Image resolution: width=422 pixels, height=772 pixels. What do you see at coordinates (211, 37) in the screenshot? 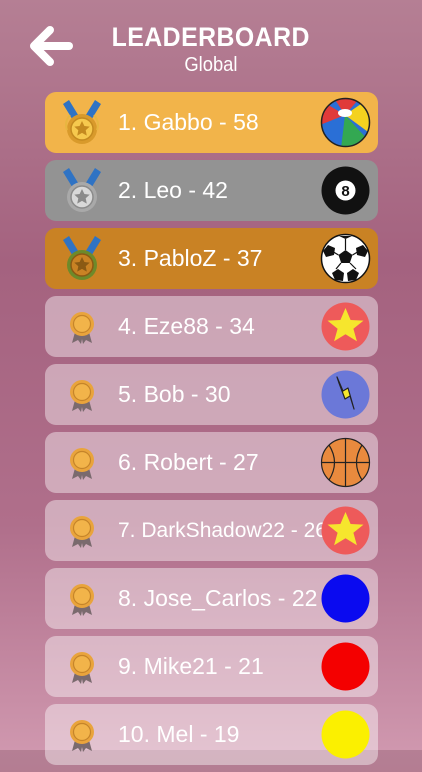
I see `page-title: LEADERBOARD` at bounding box center [211, 37].